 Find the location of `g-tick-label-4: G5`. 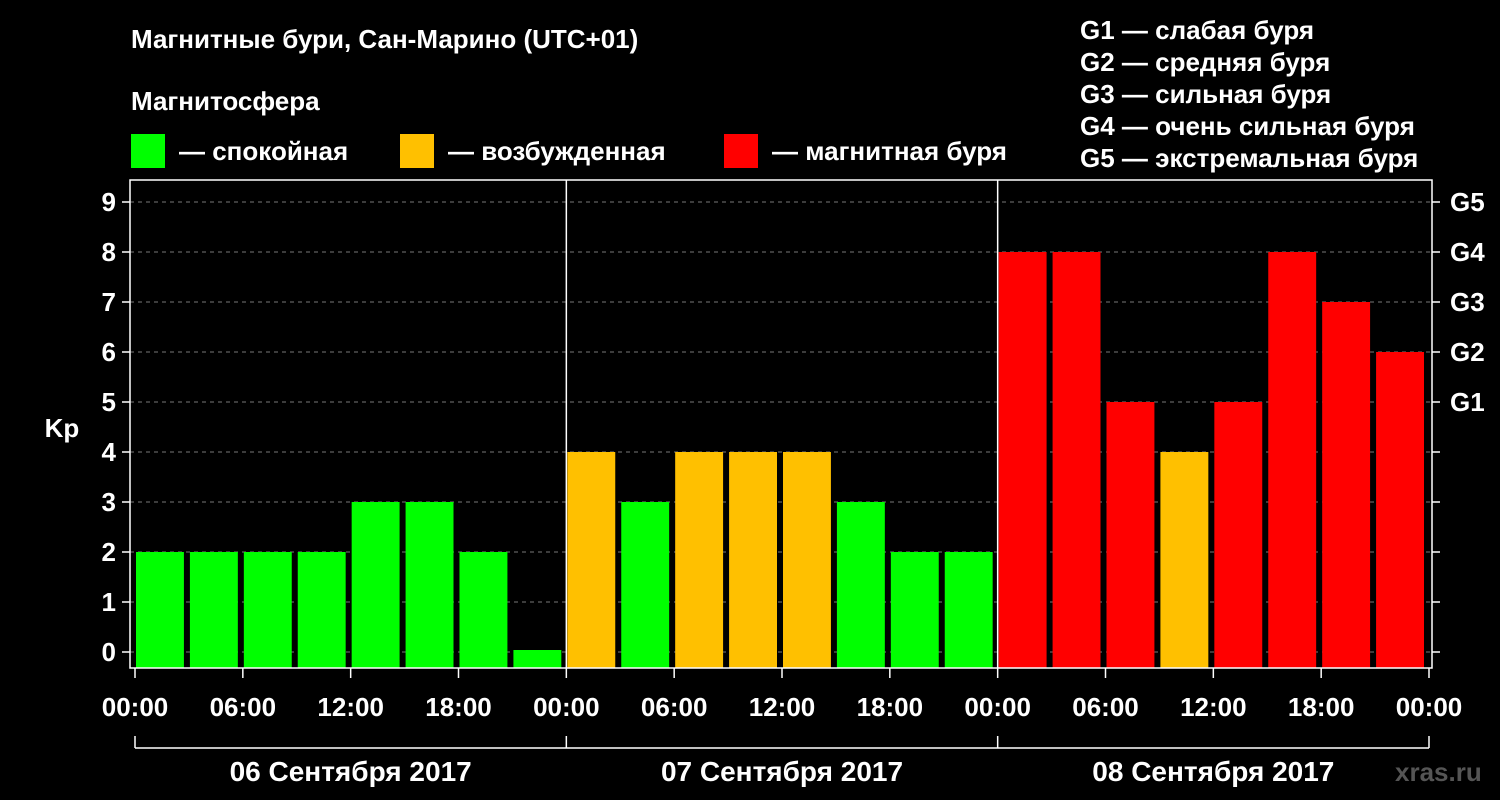

g-tick-label-4: G5 is located at coordinates (1467, 202).